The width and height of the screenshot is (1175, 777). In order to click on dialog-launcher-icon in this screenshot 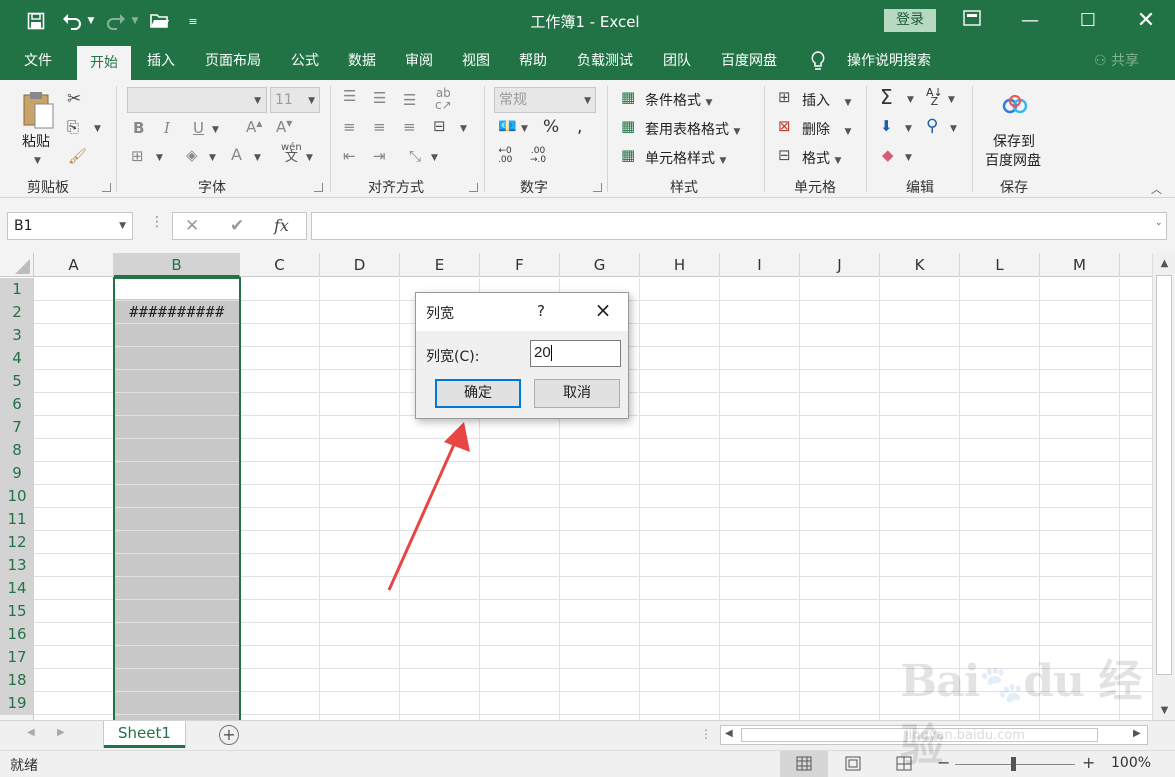, I will do `click(473, 187)`.